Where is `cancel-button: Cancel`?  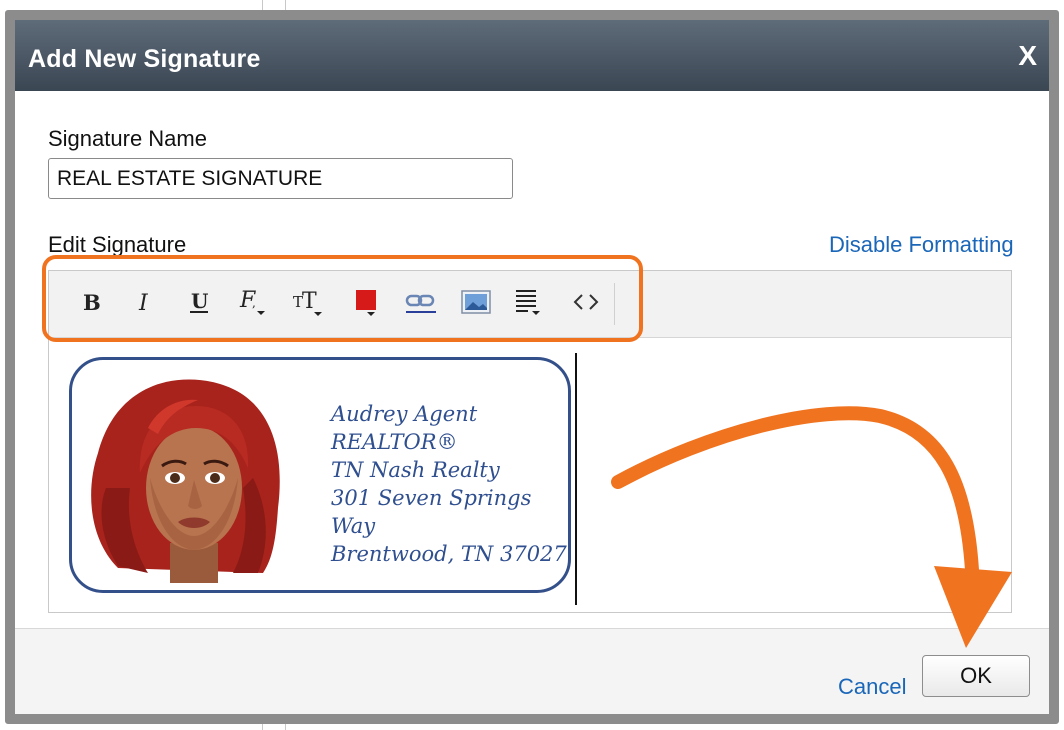
cancel-button: Cancel is located at coordinates (872, 687).